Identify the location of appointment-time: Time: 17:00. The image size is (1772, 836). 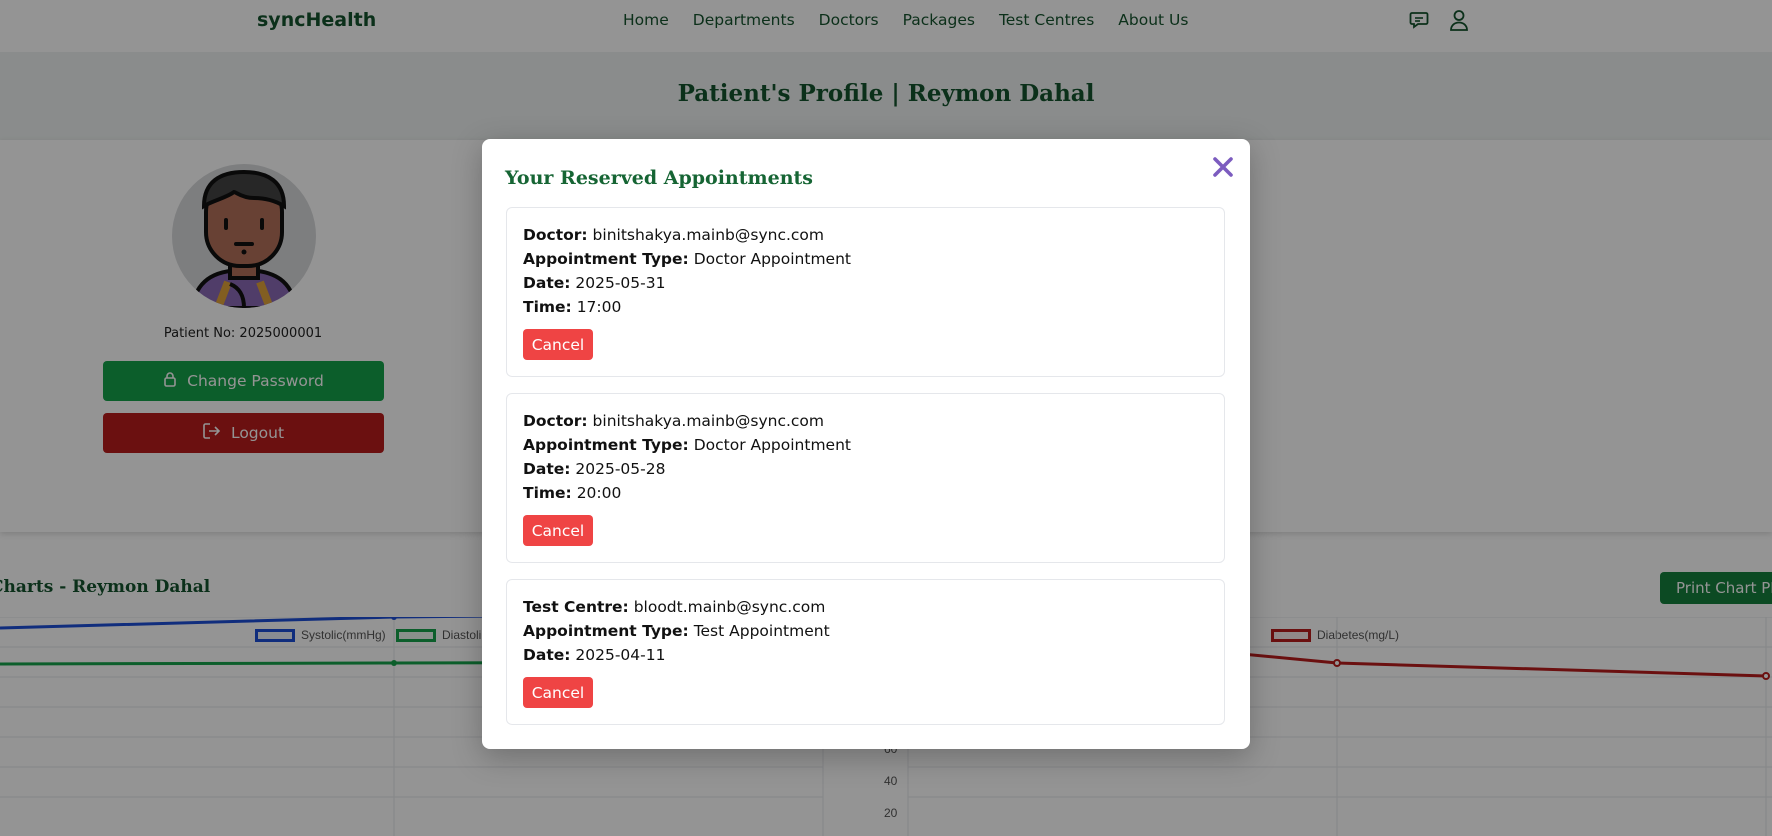
(572, 307).